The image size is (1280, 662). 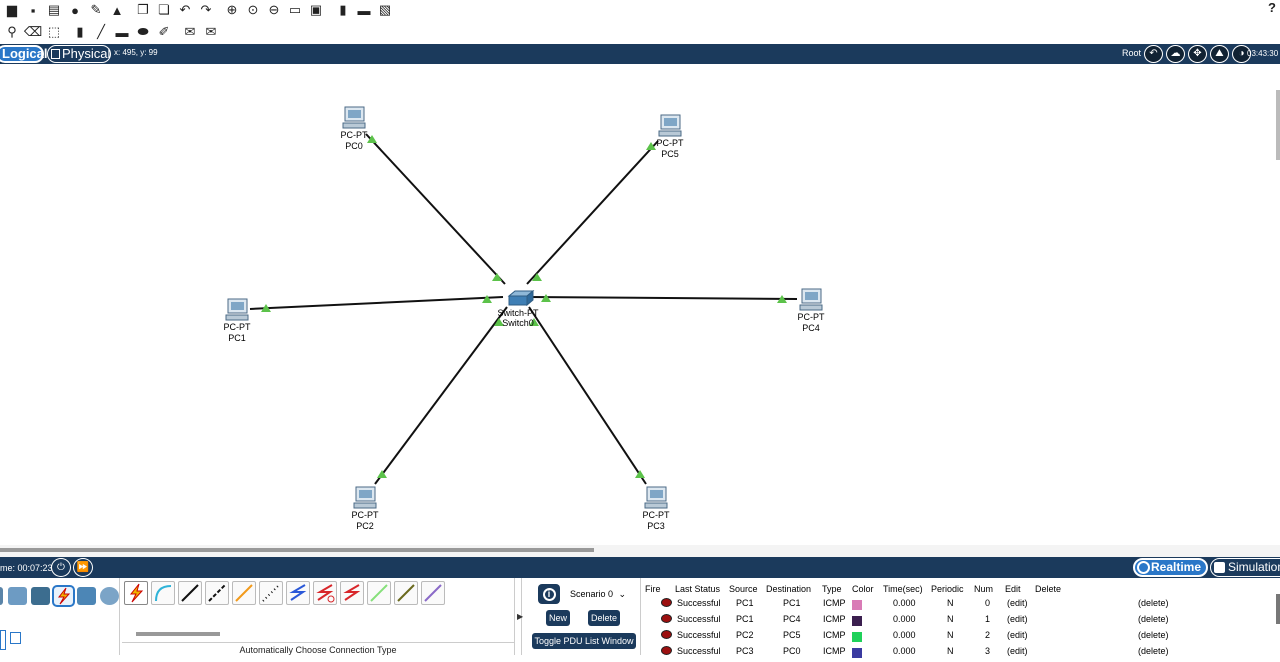 What do you see at coordinates (670, 137) in the screenshot?
I see `device-pc5: PC-PT PC5` at bounding box center [670, 137].